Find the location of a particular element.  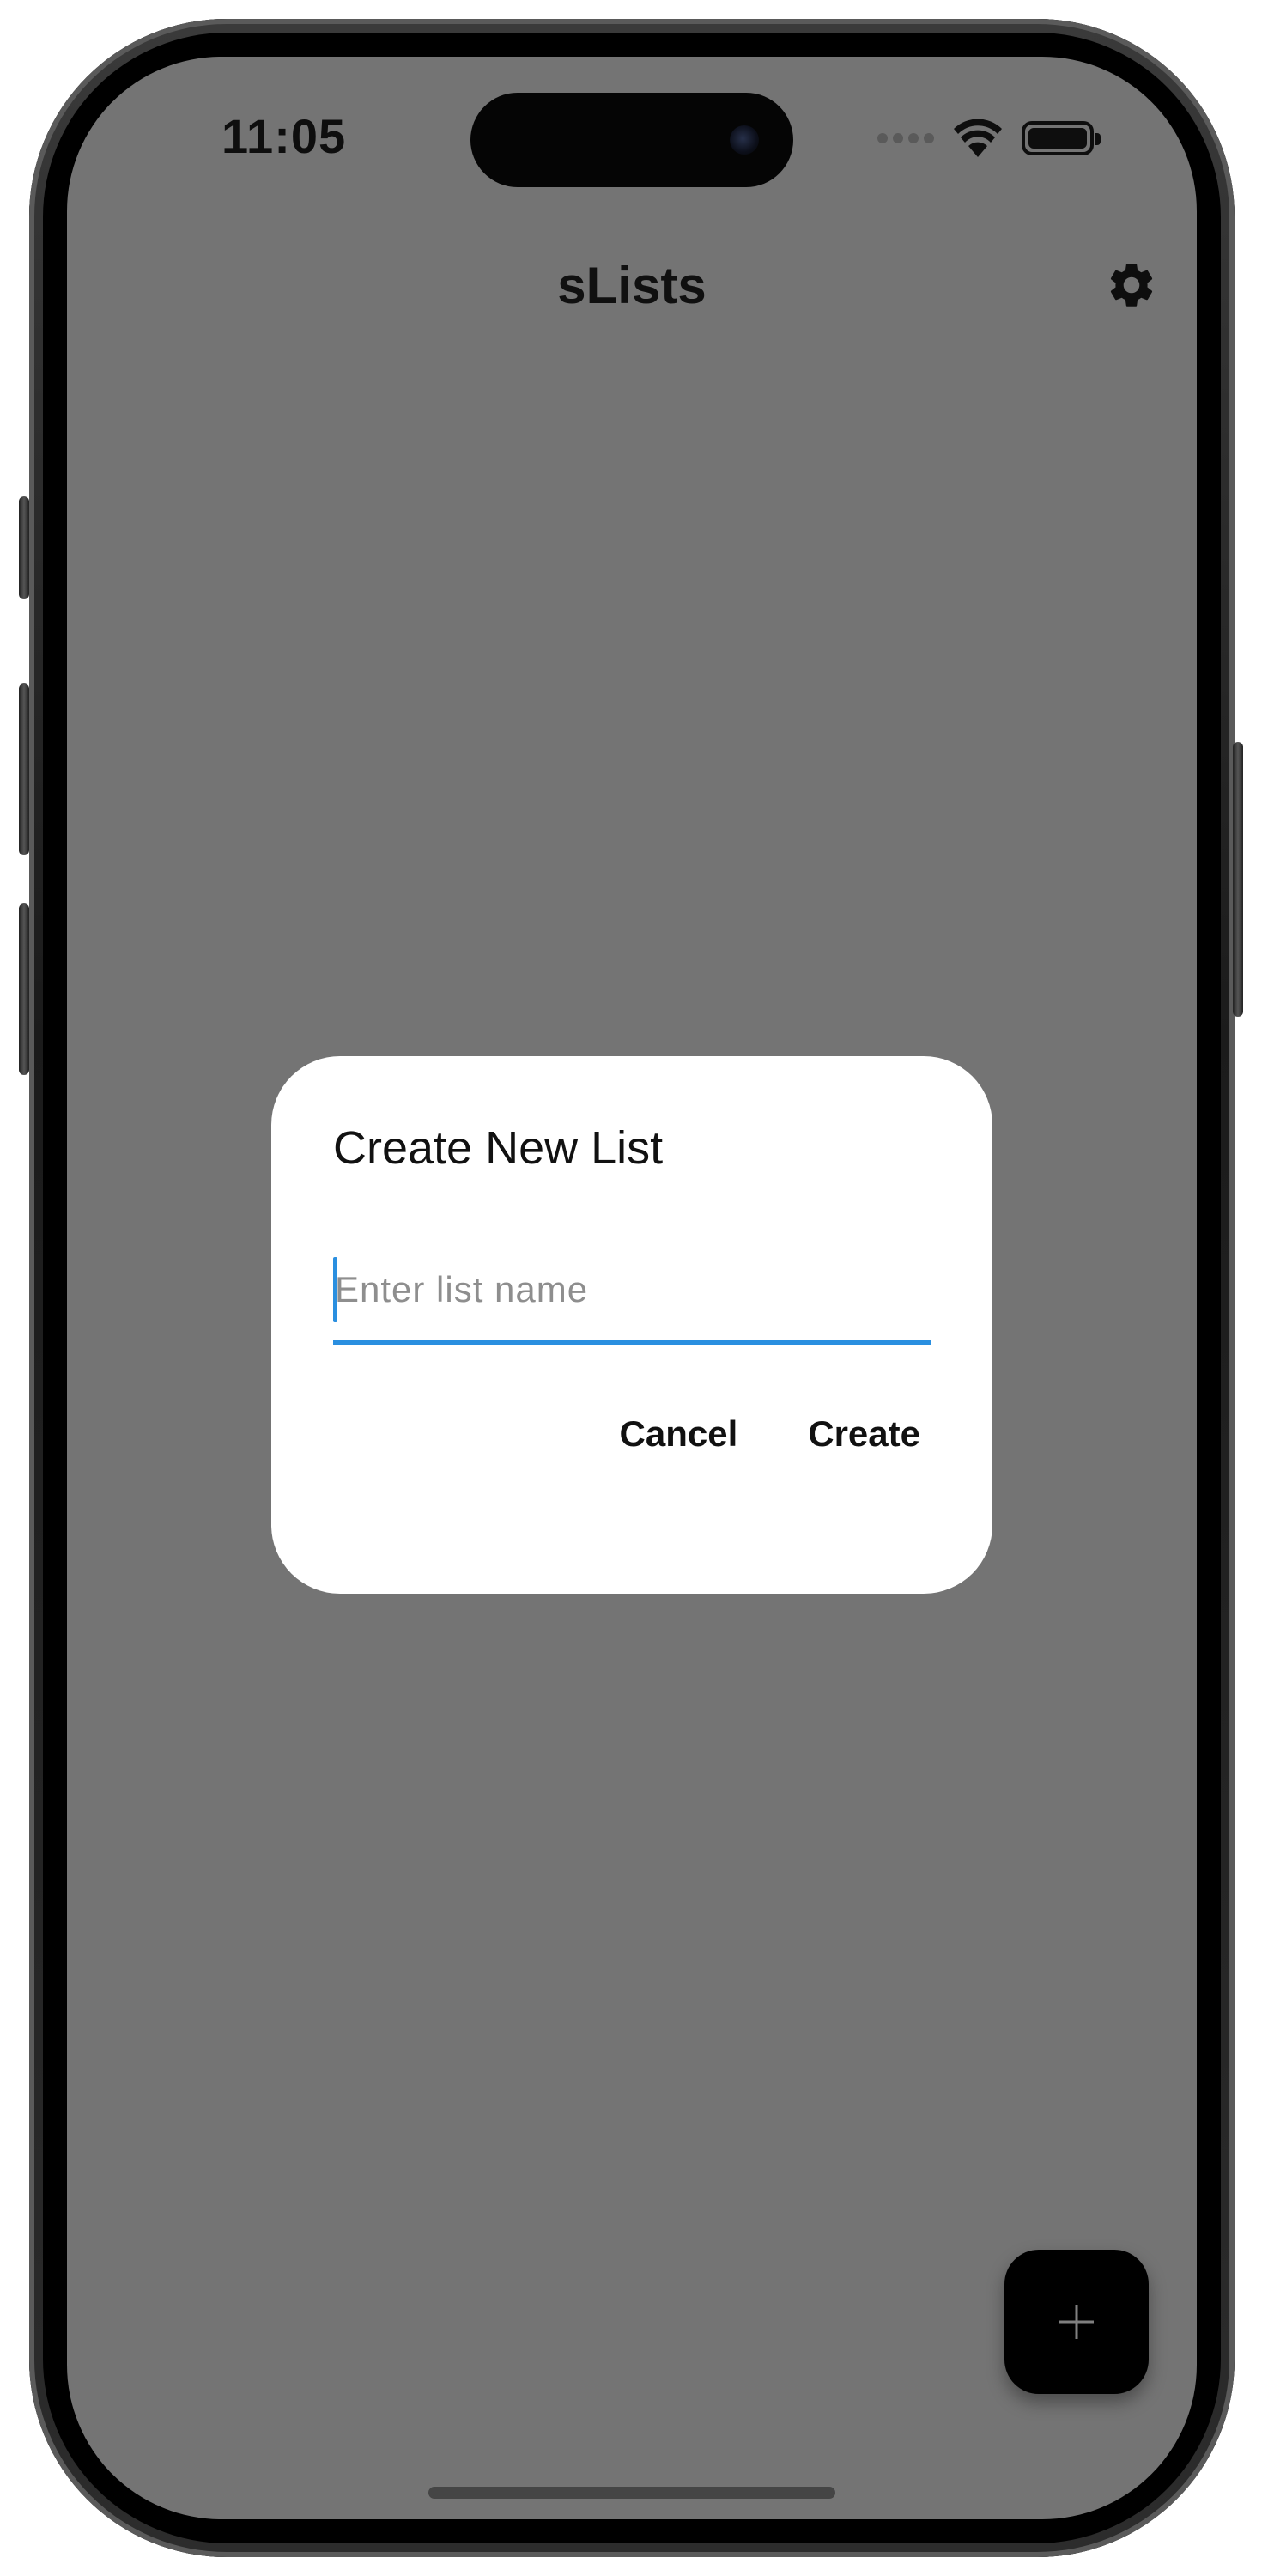

dialog-title: Create New List is located at coordinates (498, 1148).